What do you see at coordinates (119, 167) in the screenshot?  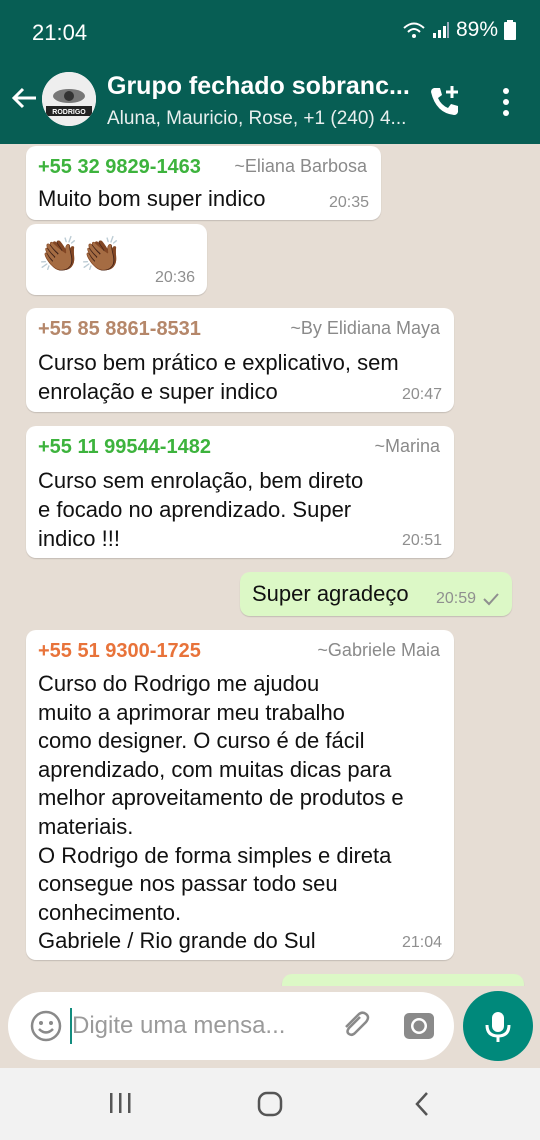 I see `message-sender: +55 32 9829-1463` at bounding box center [119, 167].